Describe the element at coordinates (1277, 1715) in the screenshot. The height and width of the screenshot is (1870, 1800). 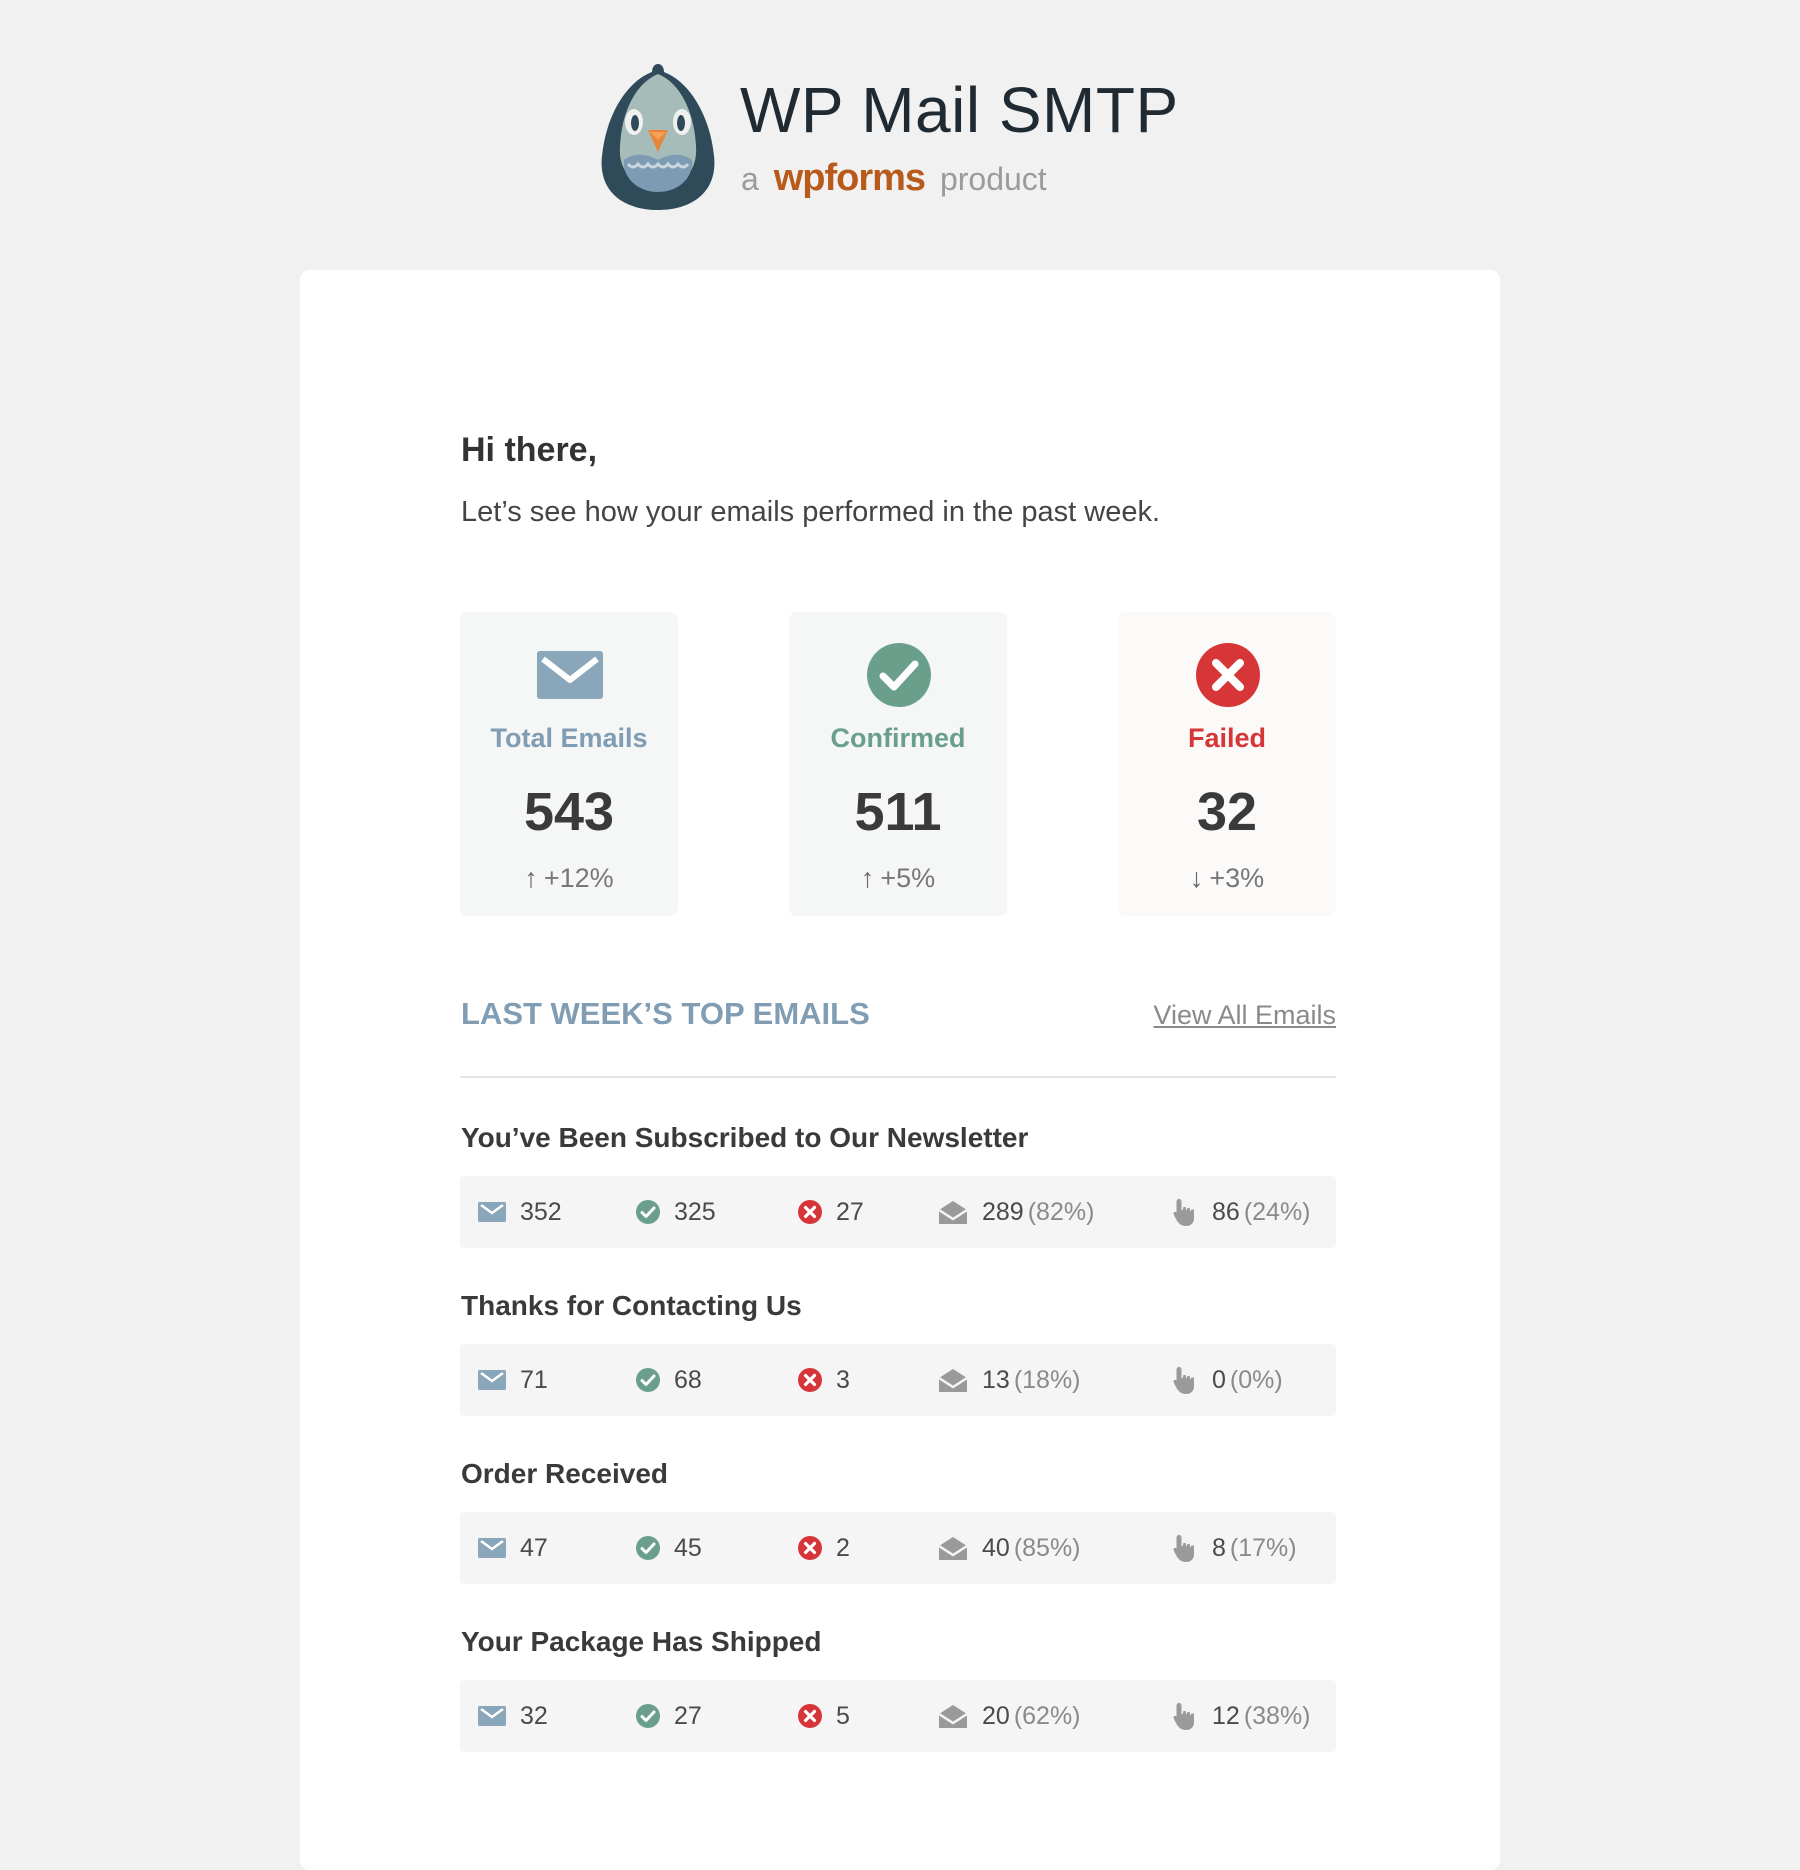
I see `metric-percent: (38%)` at that location.